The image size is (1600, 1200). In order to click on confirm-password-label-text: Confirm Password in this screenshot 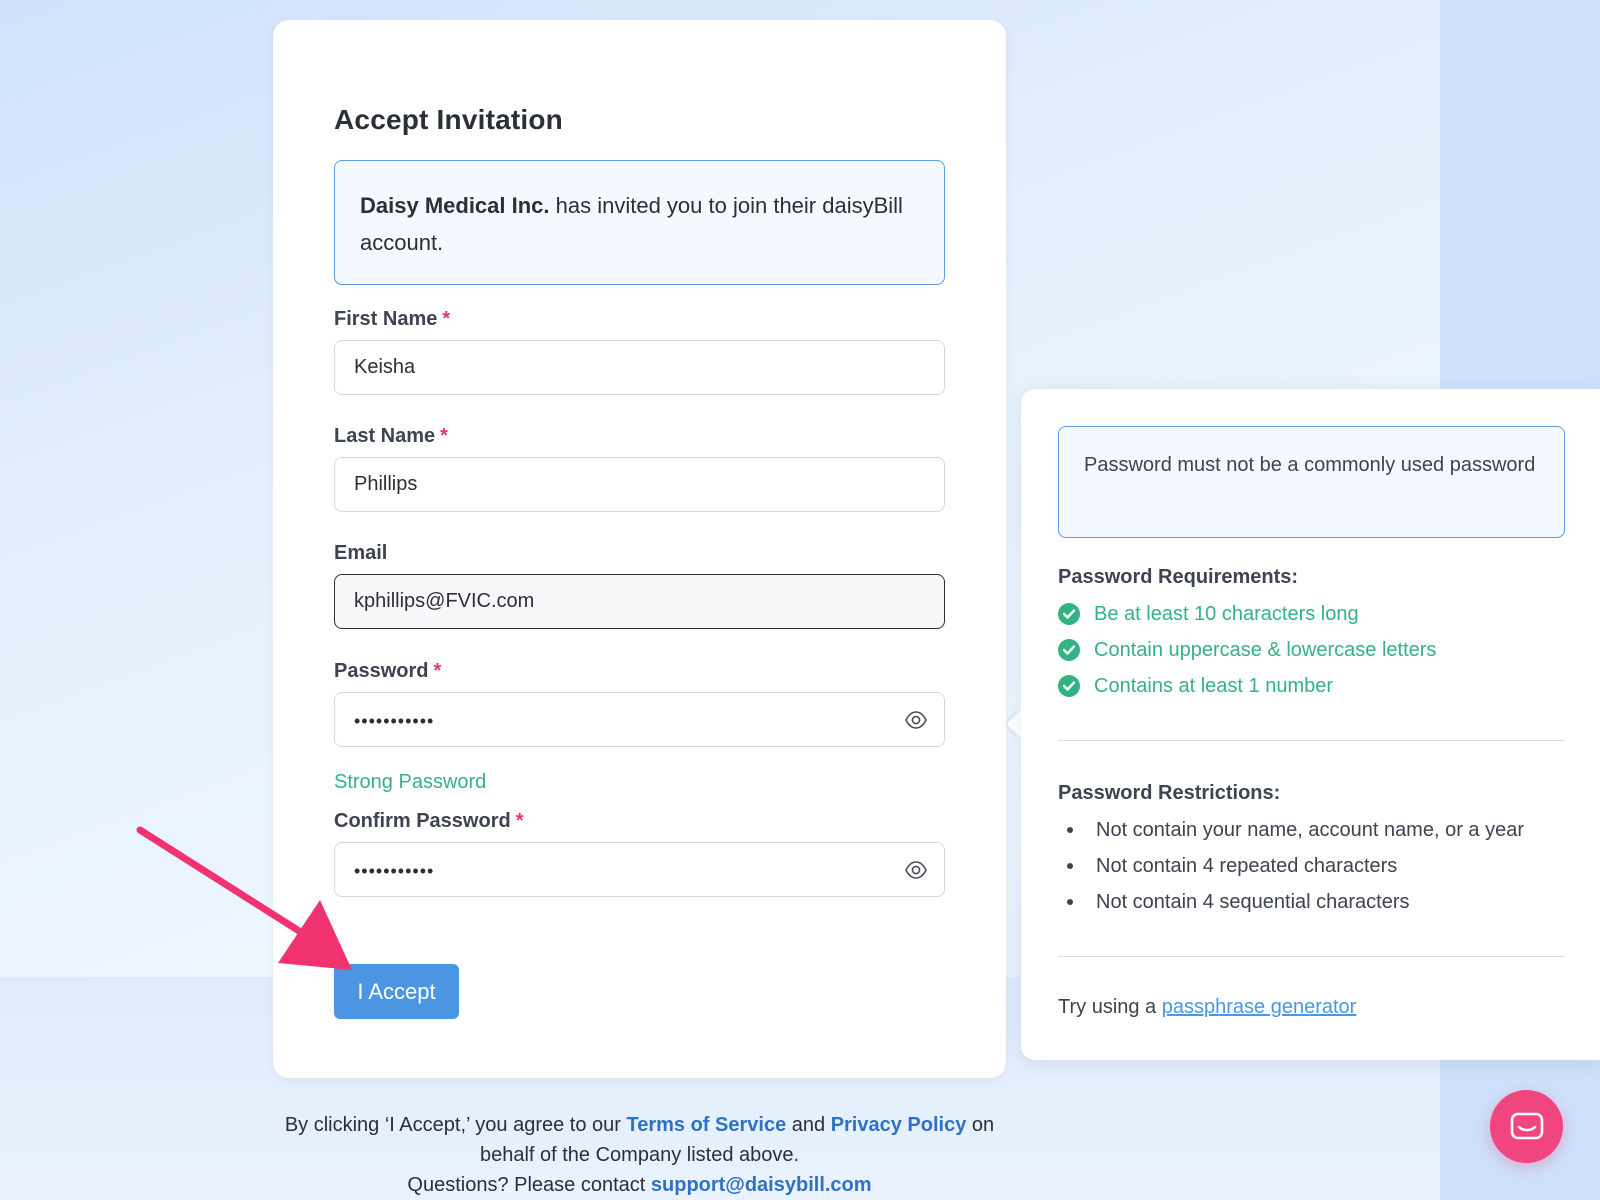, I will do `click(422, 821)`.